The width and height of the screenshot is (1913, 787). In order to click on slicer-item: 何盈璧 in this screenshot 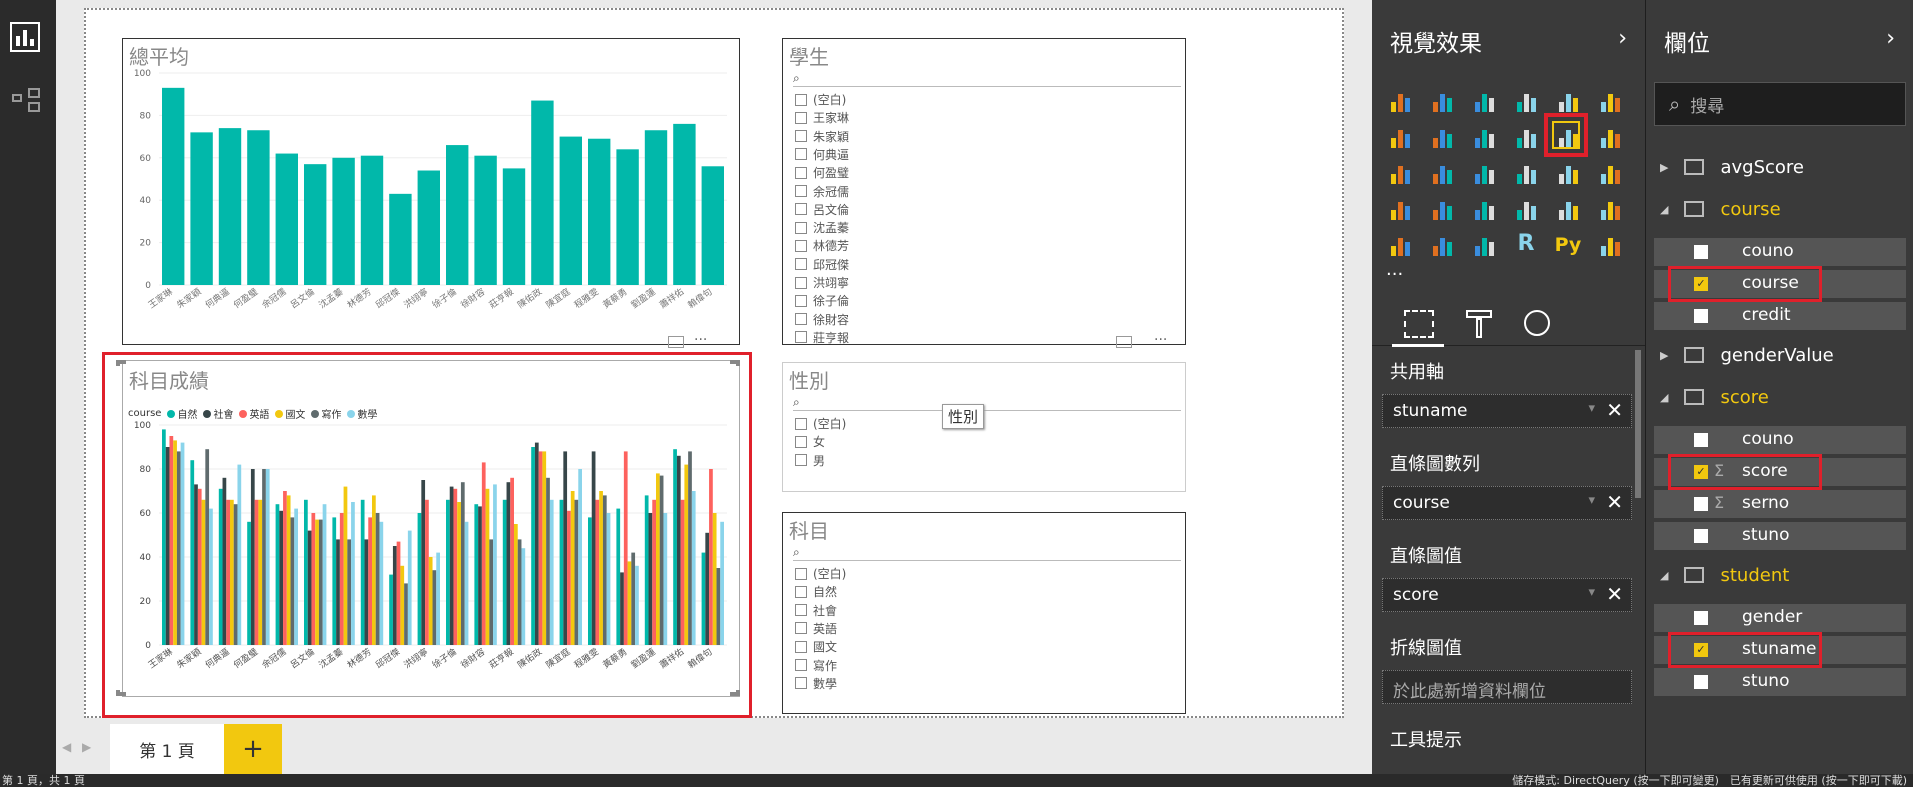, I will do `click(822, 172)`.